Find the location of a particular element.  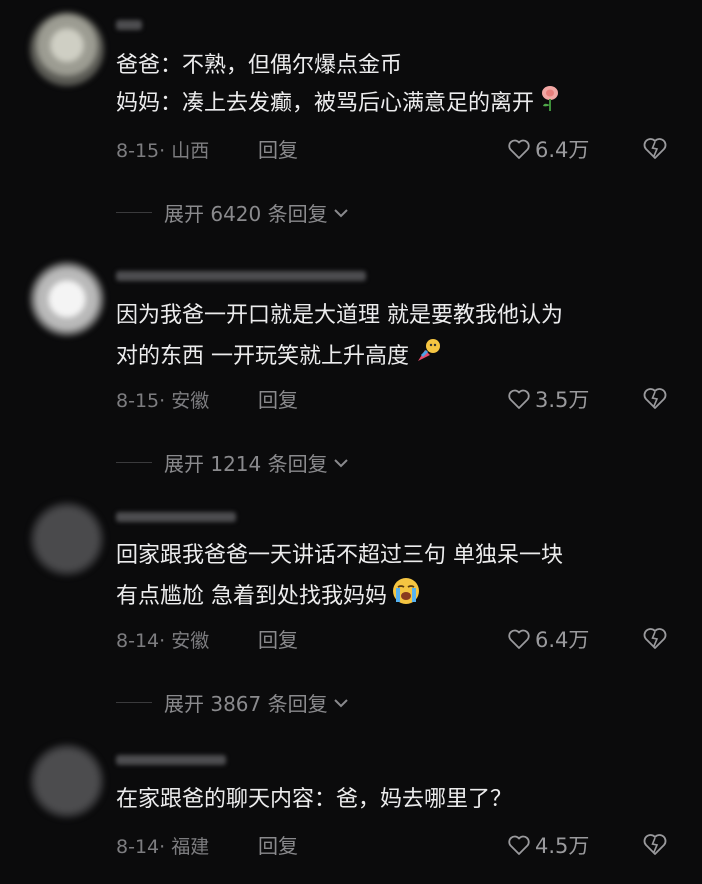

expand-replies-label: 展开 3867 条回复 is located at coordinates (246, 704).